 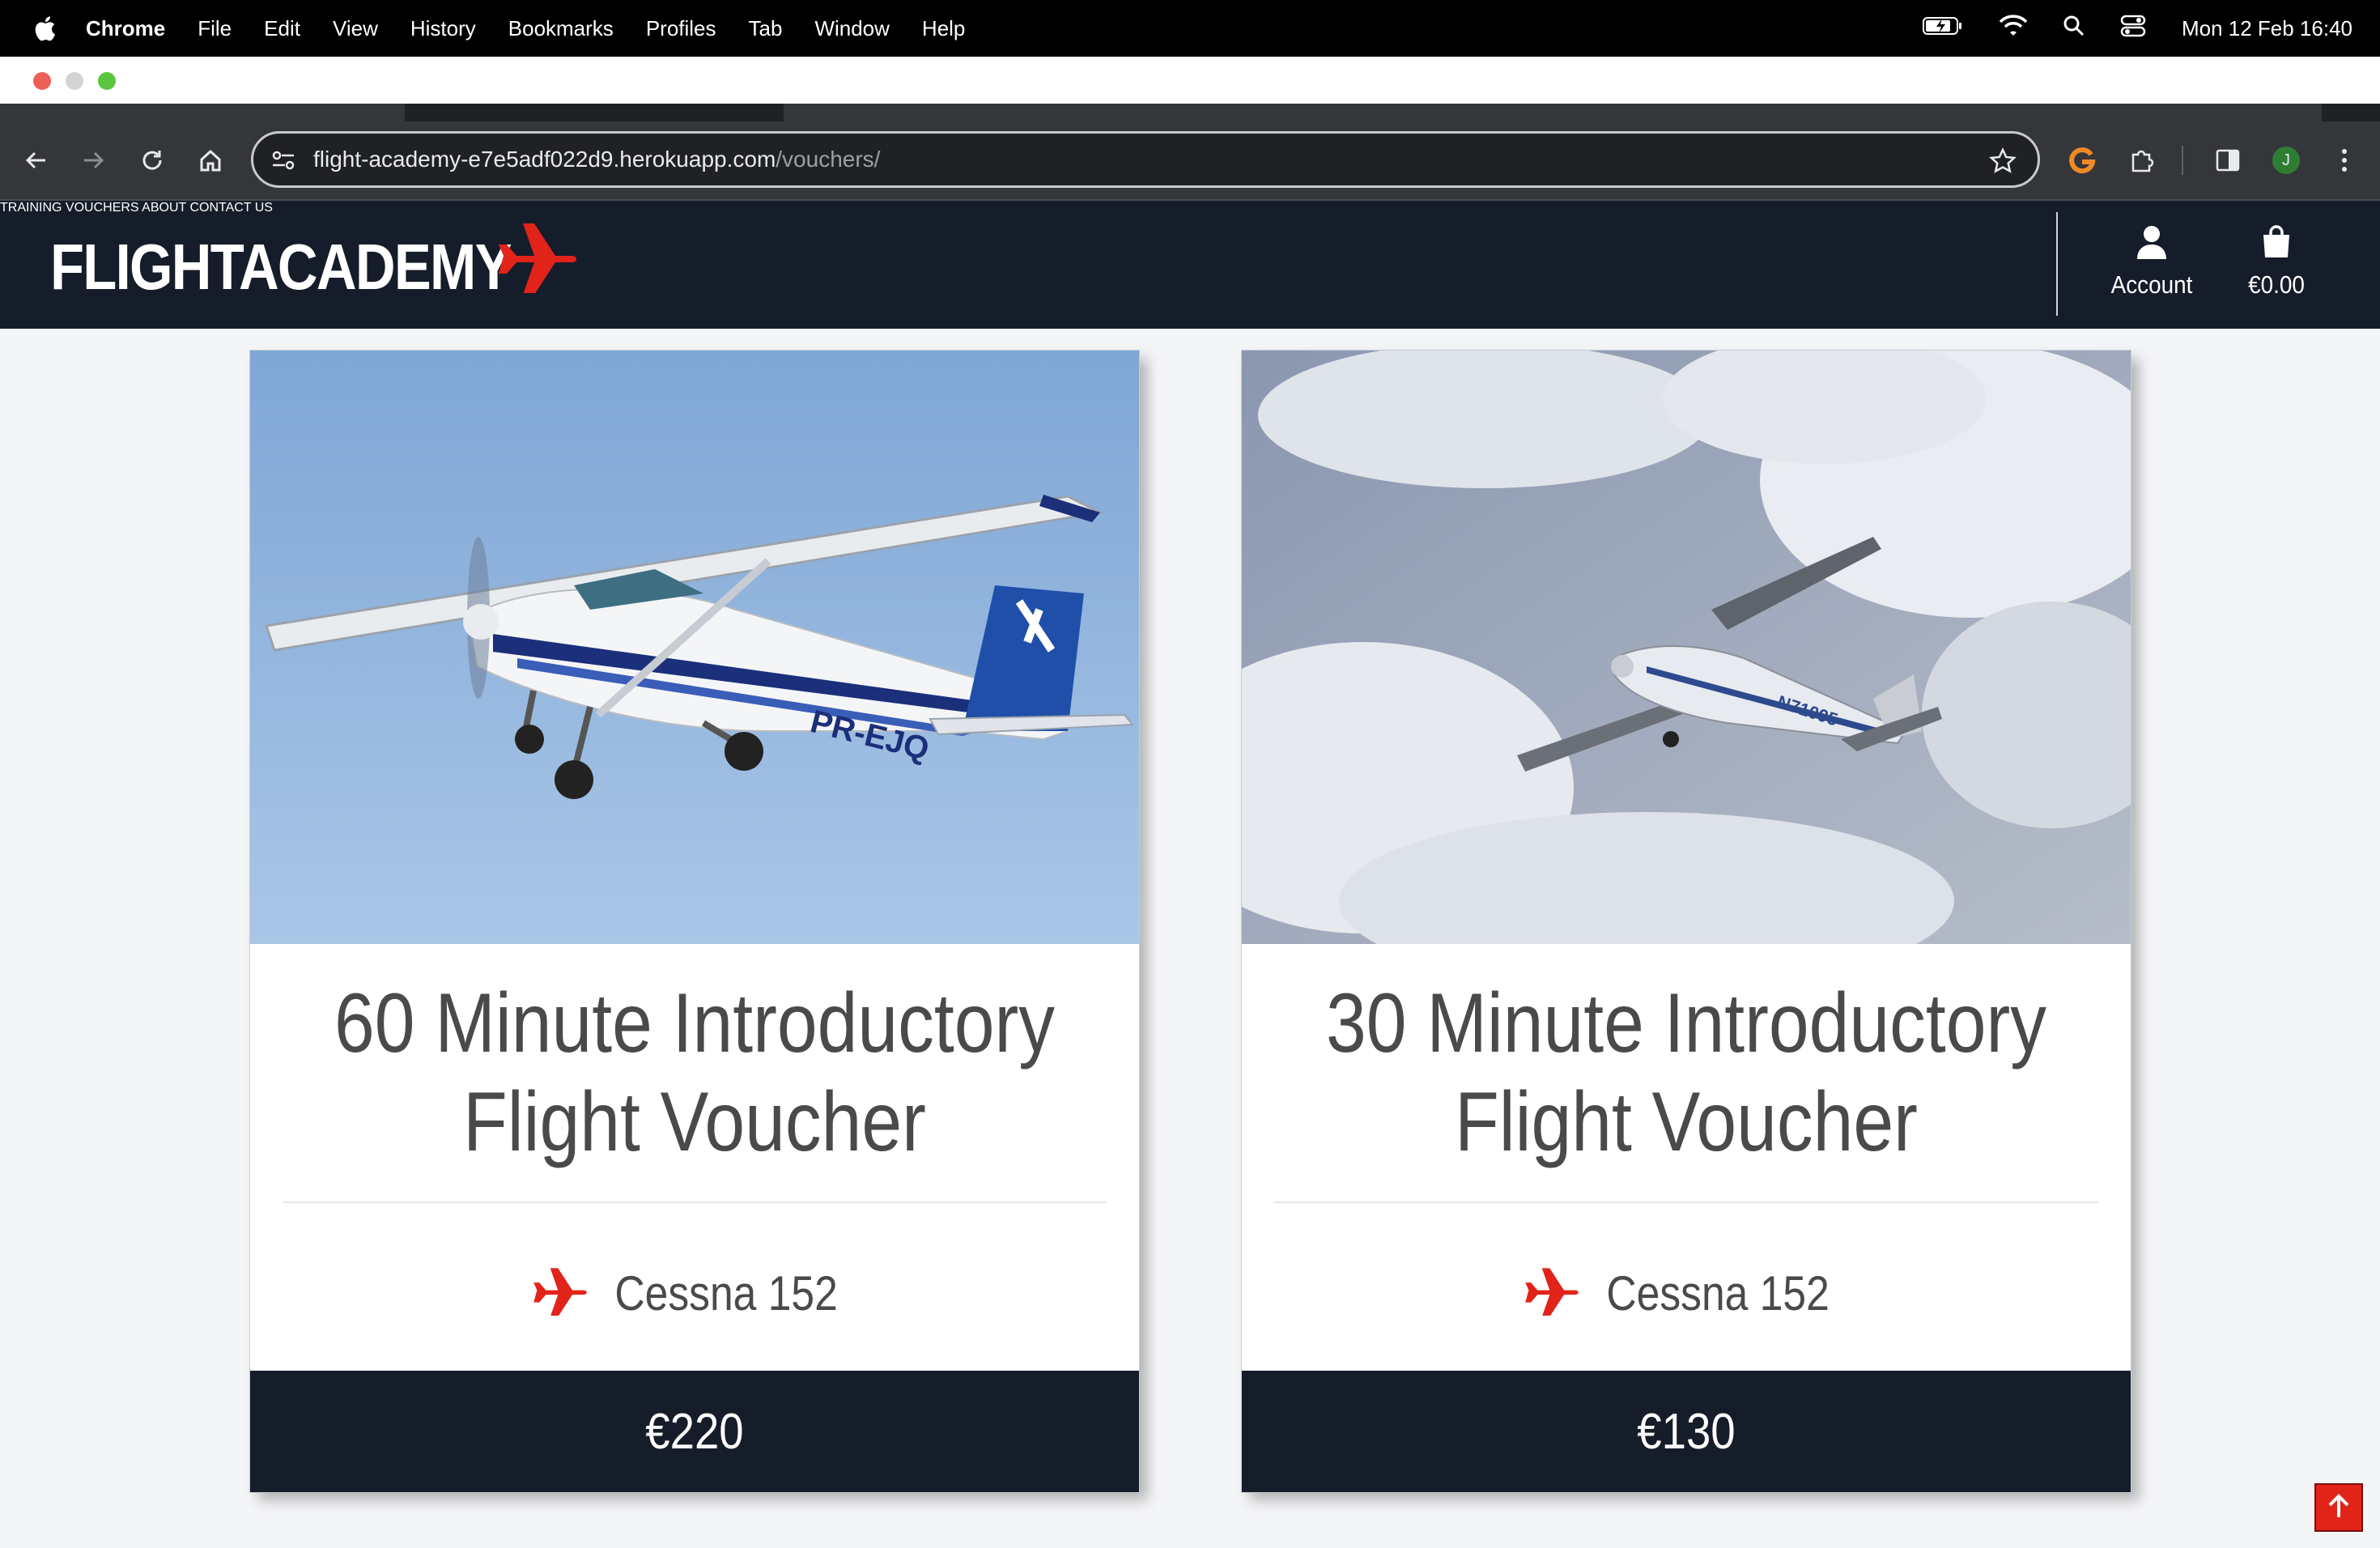 What do you see at coordinates (1190, 80) in the screenshot?
I see `window-titlebar` at bounding box center [1190, 80].